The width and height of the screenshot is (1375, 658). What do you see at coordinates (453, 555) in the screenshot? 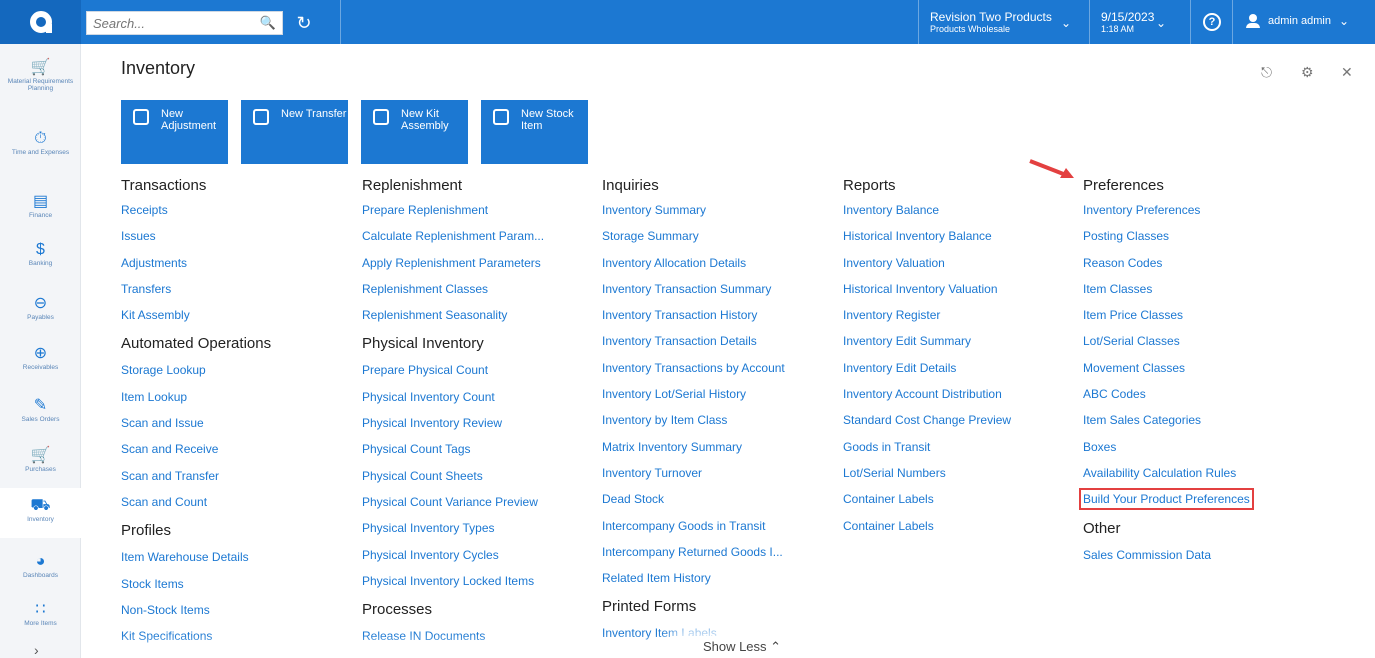
I see `menu-link: Physical Inventory Cycles` at bounding box center [453, 555].